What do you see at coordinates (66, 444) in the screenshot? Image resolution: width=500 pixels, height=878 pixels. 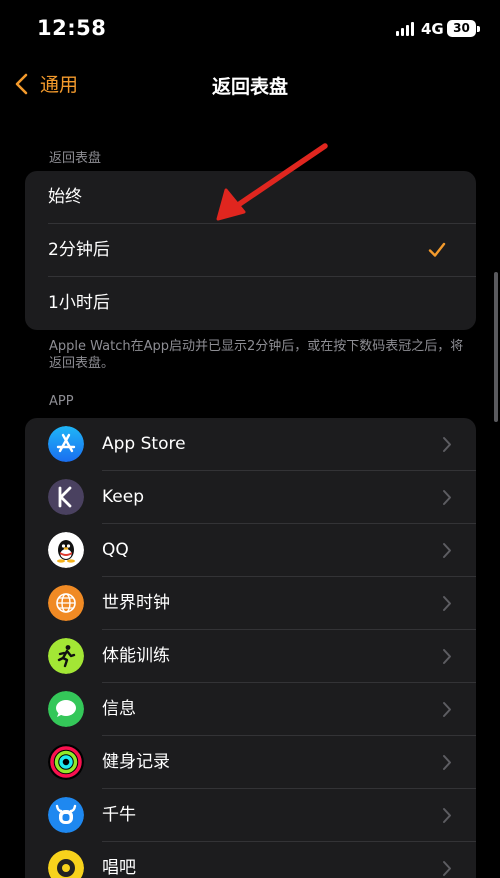 I see `app-store-icon` at bounding box center [66, 444].